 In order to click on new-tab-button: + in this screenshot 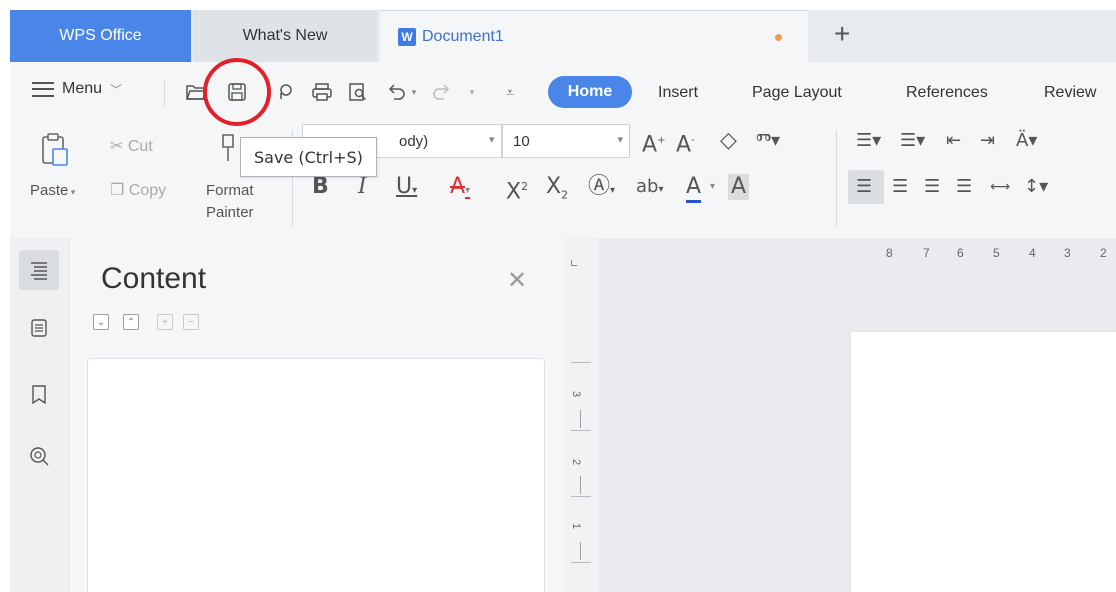, I will do `click(842, 34)`.